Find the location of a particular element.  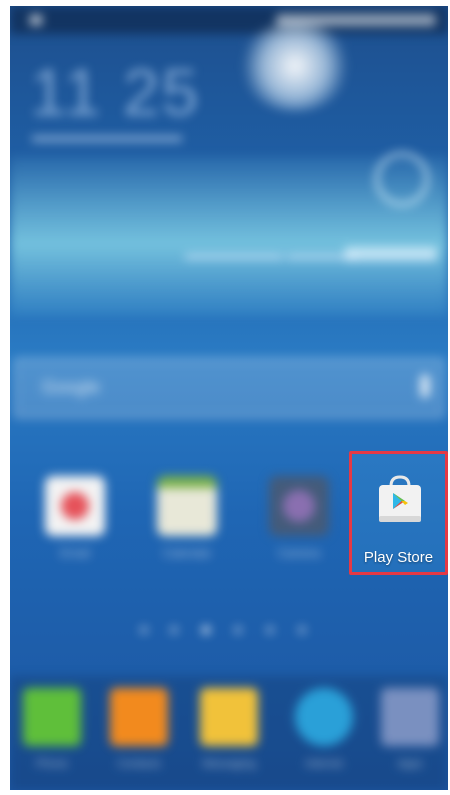

camera-icon is located at coordinates (299, 506).